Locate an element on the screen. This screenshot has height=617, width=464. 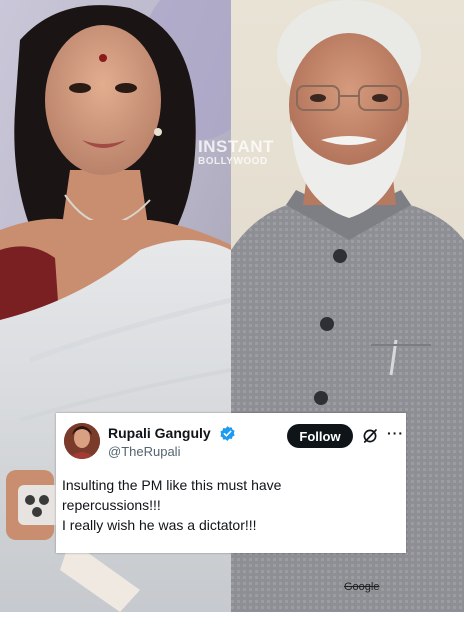
tweet-text-line: Insulting the PM like this must have is located at coordinates (172, 485).